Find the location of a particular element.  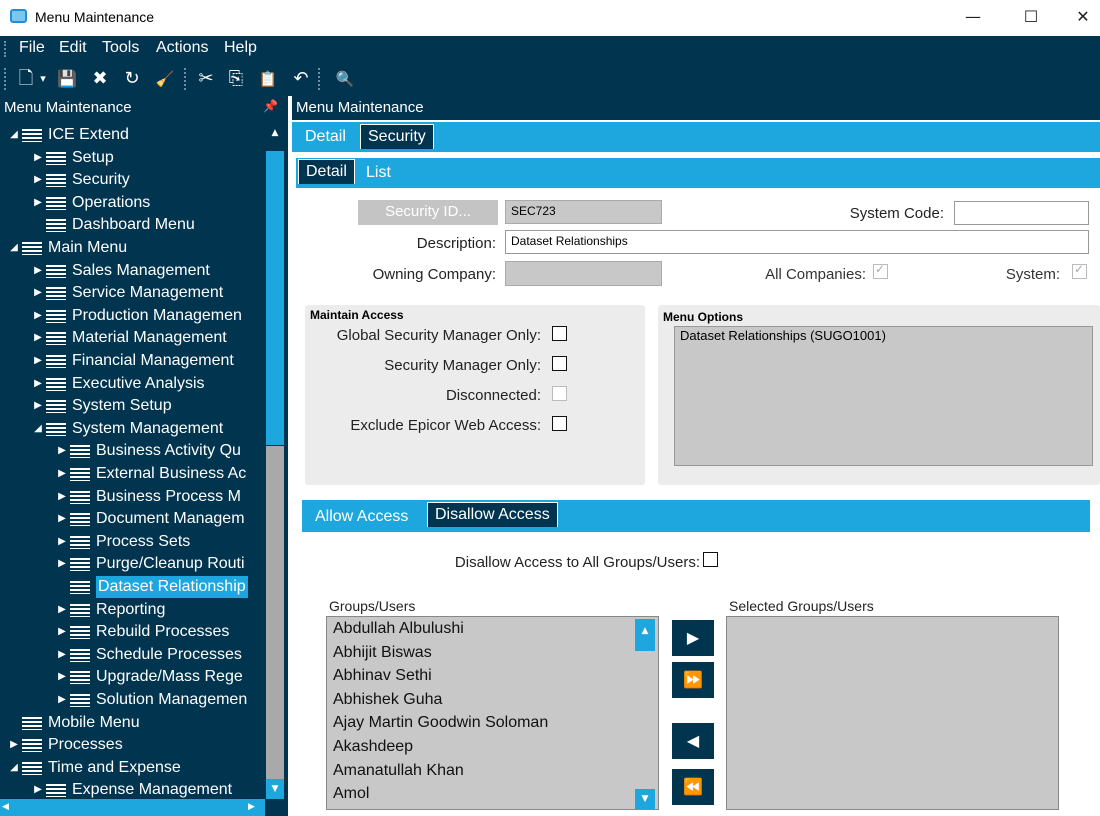

tab-detail: Detail is located at coordinates (325, 137).